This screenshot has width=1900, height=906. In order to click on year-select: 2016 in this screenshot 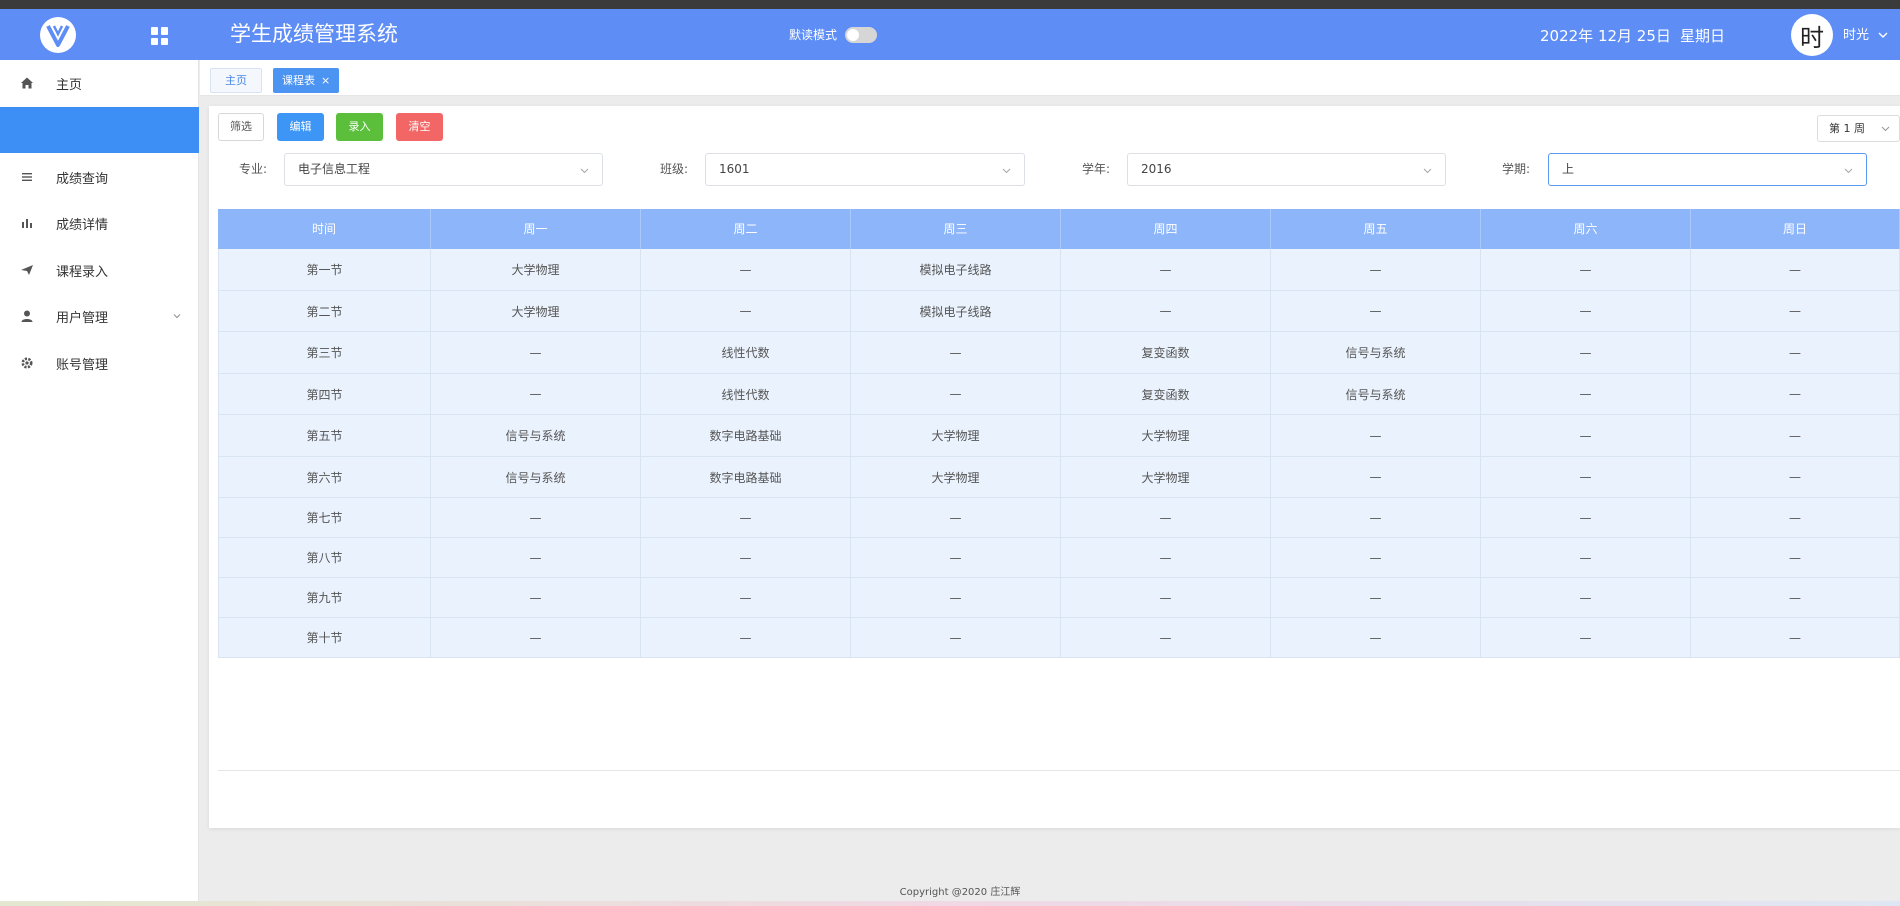, I will do `click(1286, 169)`.